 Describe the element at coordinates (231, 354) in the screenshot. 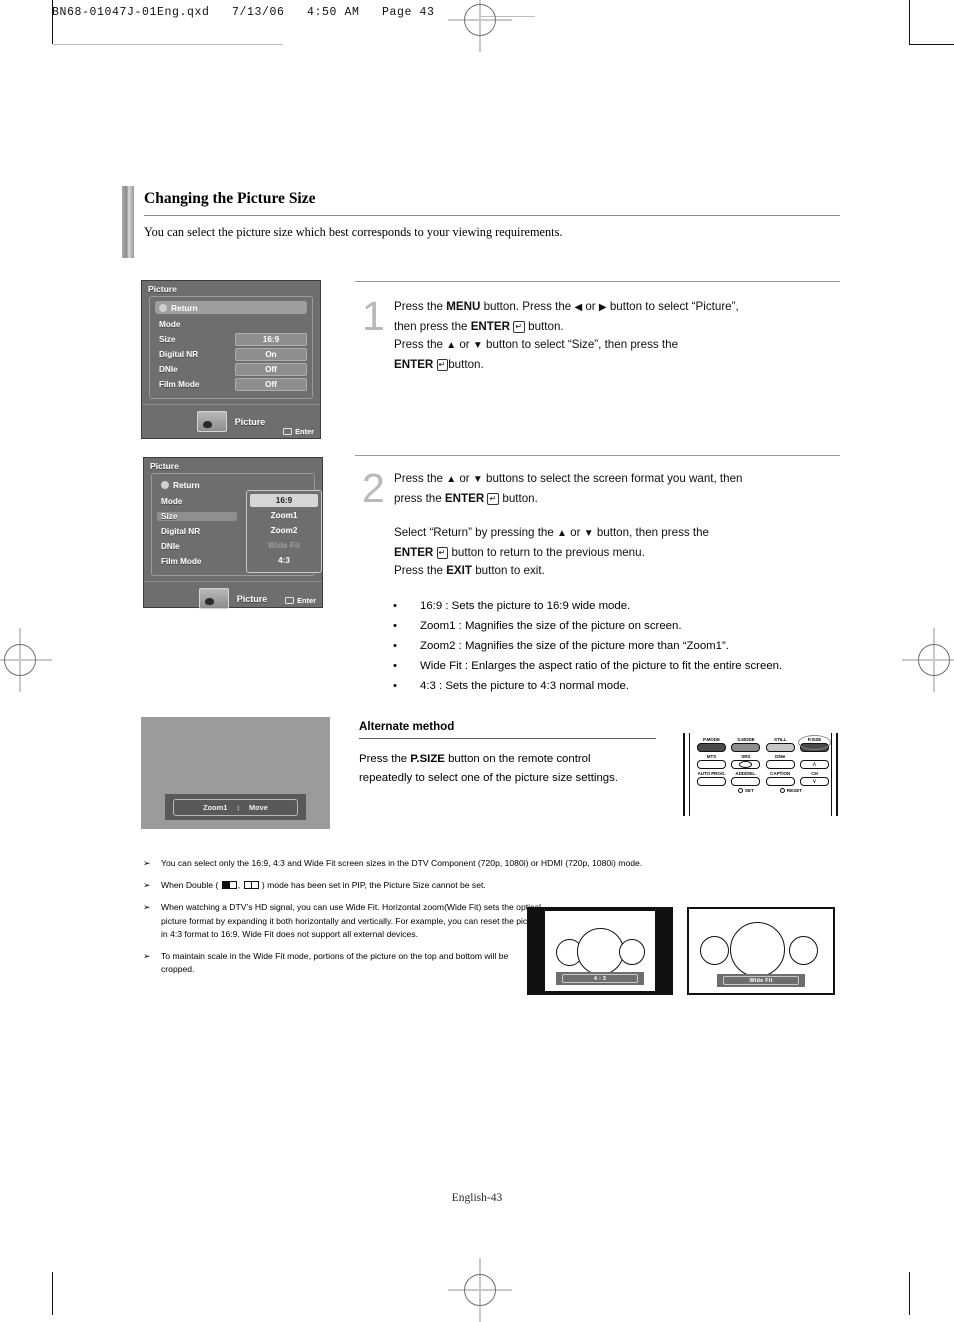

I see `osd1-row-digital-nr: Digital NR On` at that location.